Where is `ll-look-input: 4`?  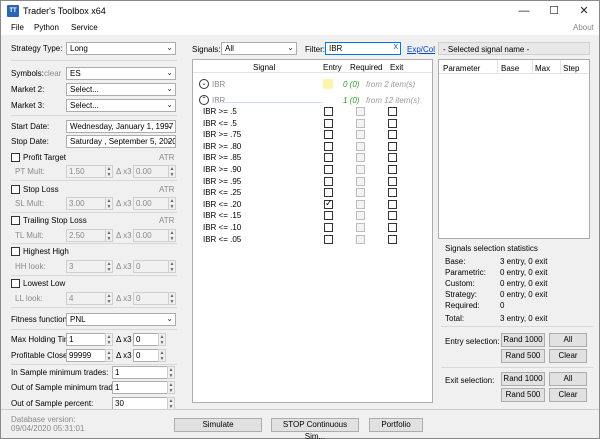 ll-look-input: 4 is located at coordinates (86, 298).